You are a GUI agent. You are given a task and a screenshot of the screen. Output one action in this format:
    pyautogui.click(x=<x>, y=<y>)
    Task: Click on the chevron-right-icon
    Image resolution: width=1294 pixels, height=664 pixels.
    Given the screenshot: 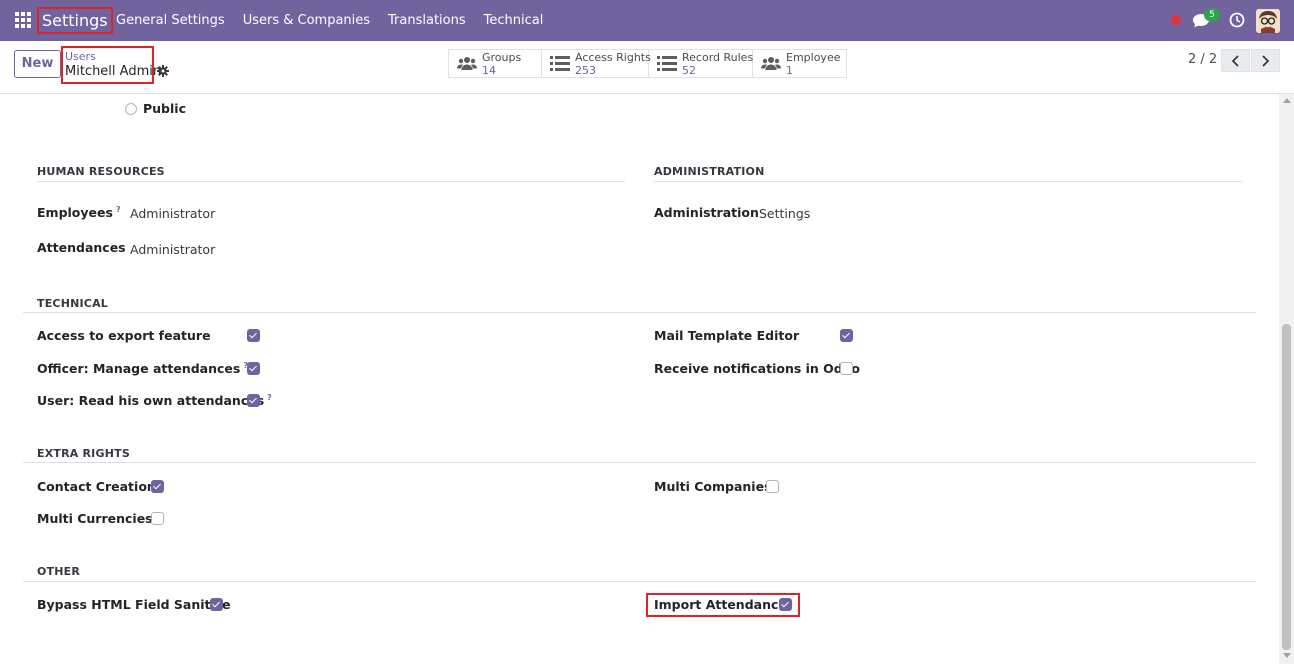 What is the action you would take?
    pyautogui.click(x=1266, y=61)
    